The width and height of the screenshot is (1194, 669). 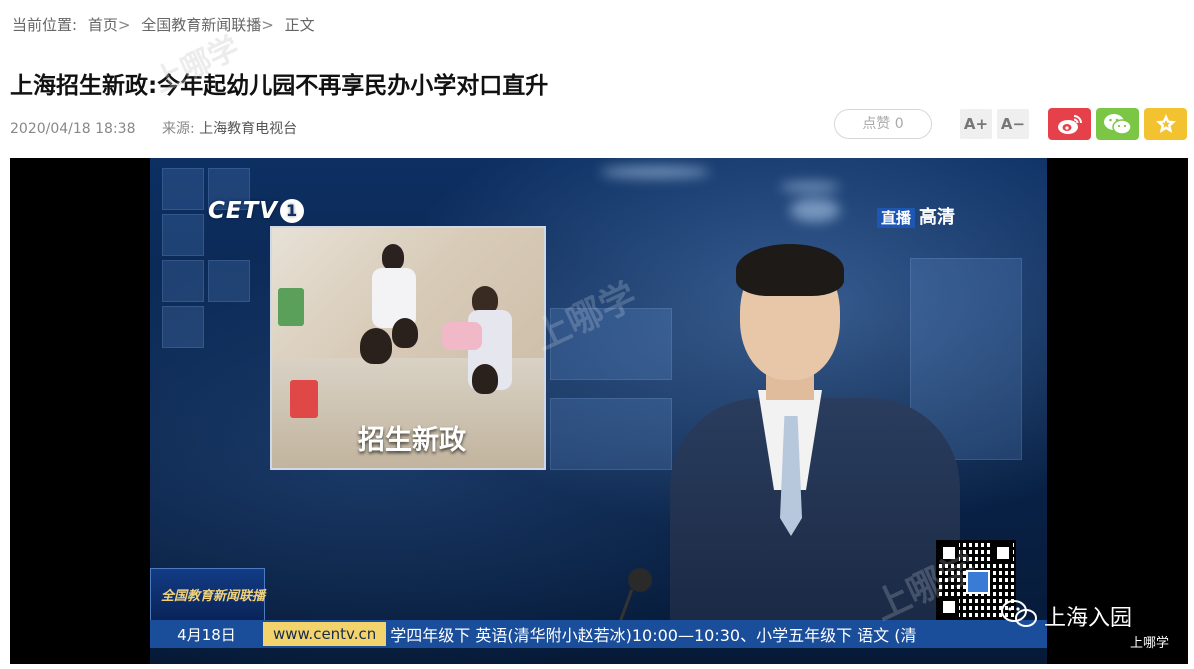 I want to click on weibo-icon, so click(x=1069, y=124).